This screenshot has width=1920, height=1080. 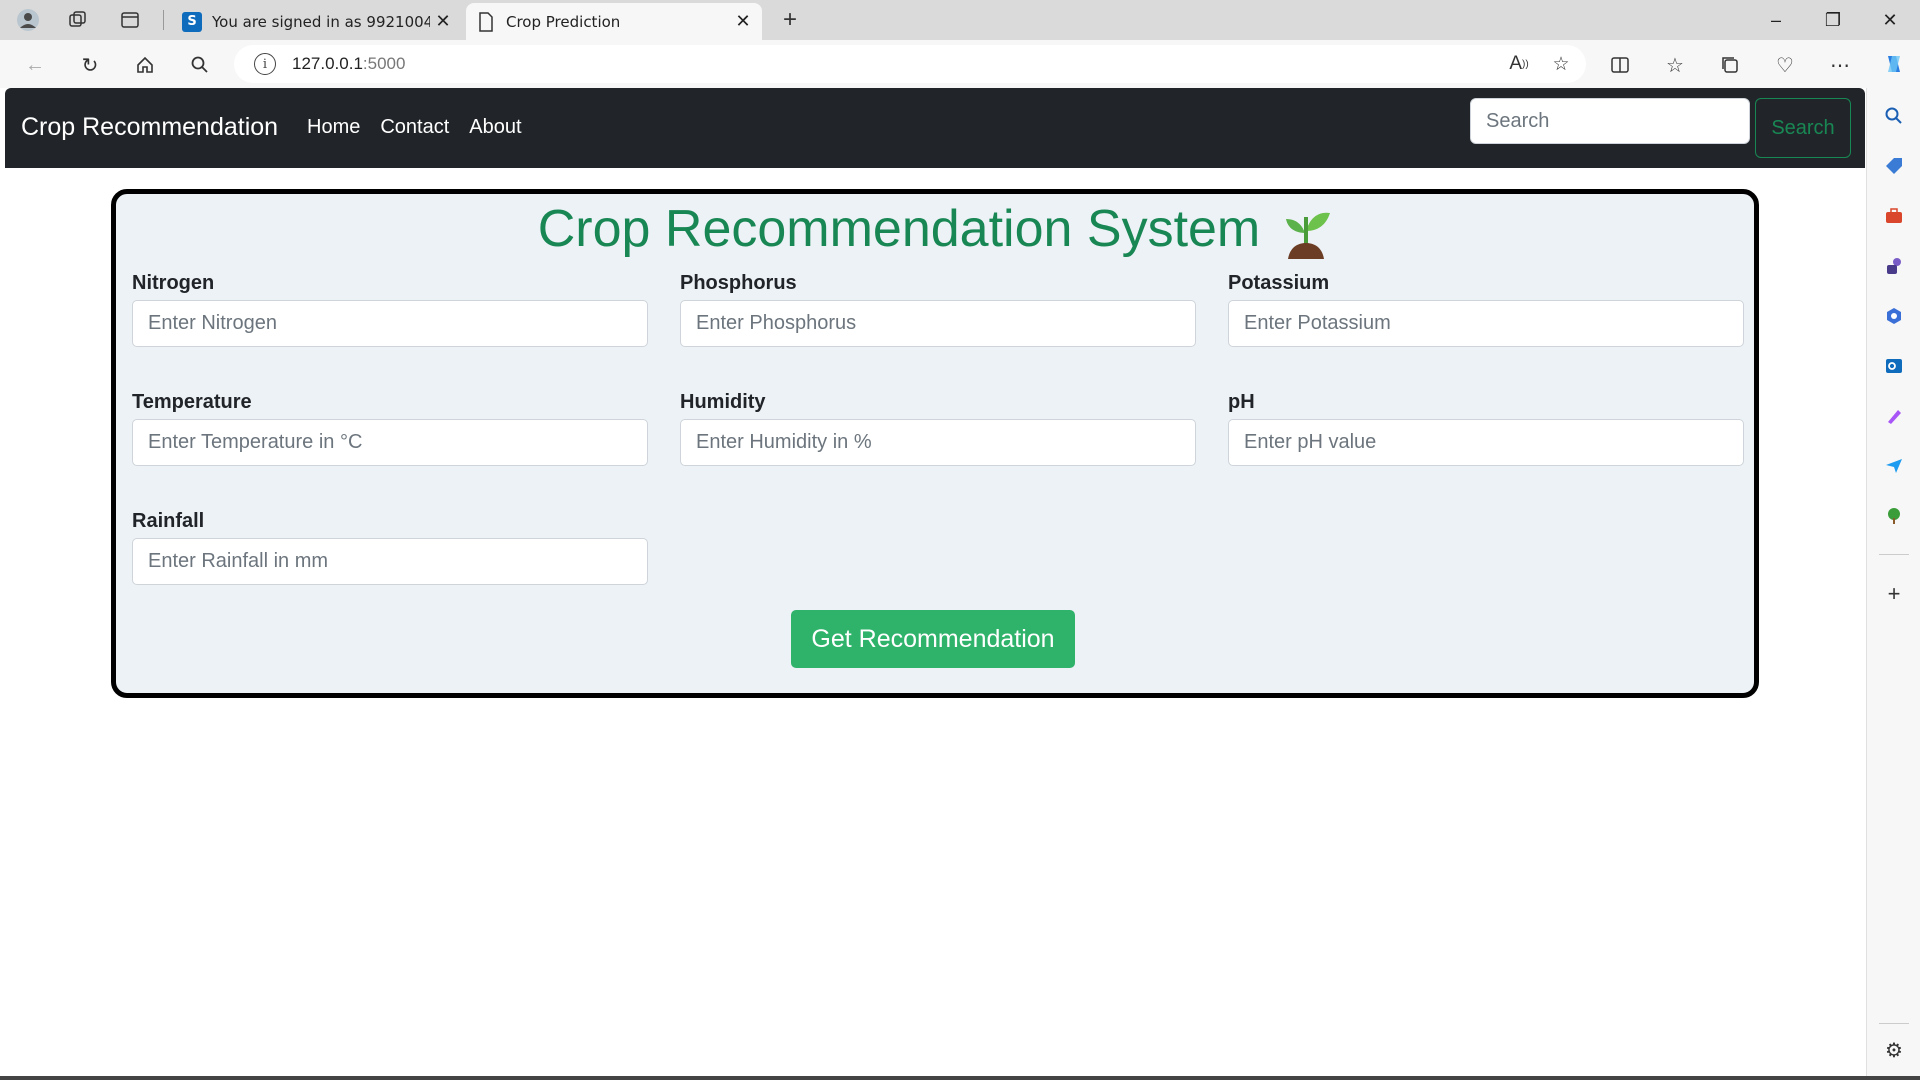 I want to click on tab-title: You are signed in as 992100413033, so click(x=321, y=21).